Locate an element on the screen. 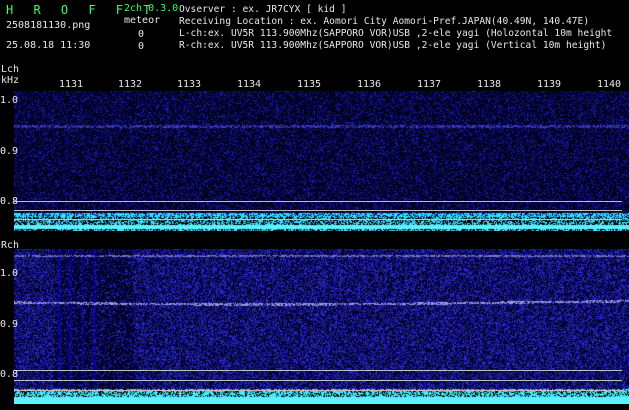 The height and width of the screenshot is (410, 629). time-tick: 1134 is located at coordinates (249, 84).